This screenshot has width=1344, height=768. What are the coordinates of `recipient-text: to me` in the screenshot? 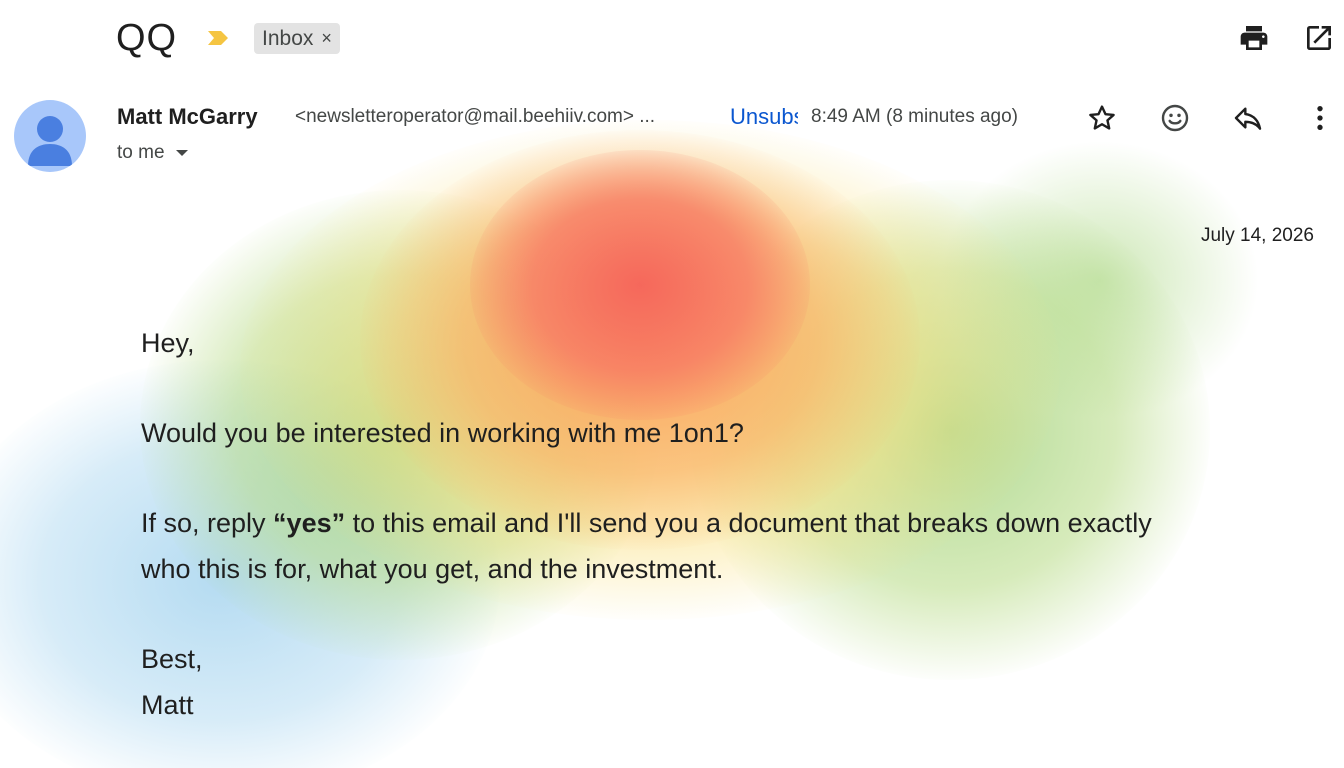 It's located at (141, 152).